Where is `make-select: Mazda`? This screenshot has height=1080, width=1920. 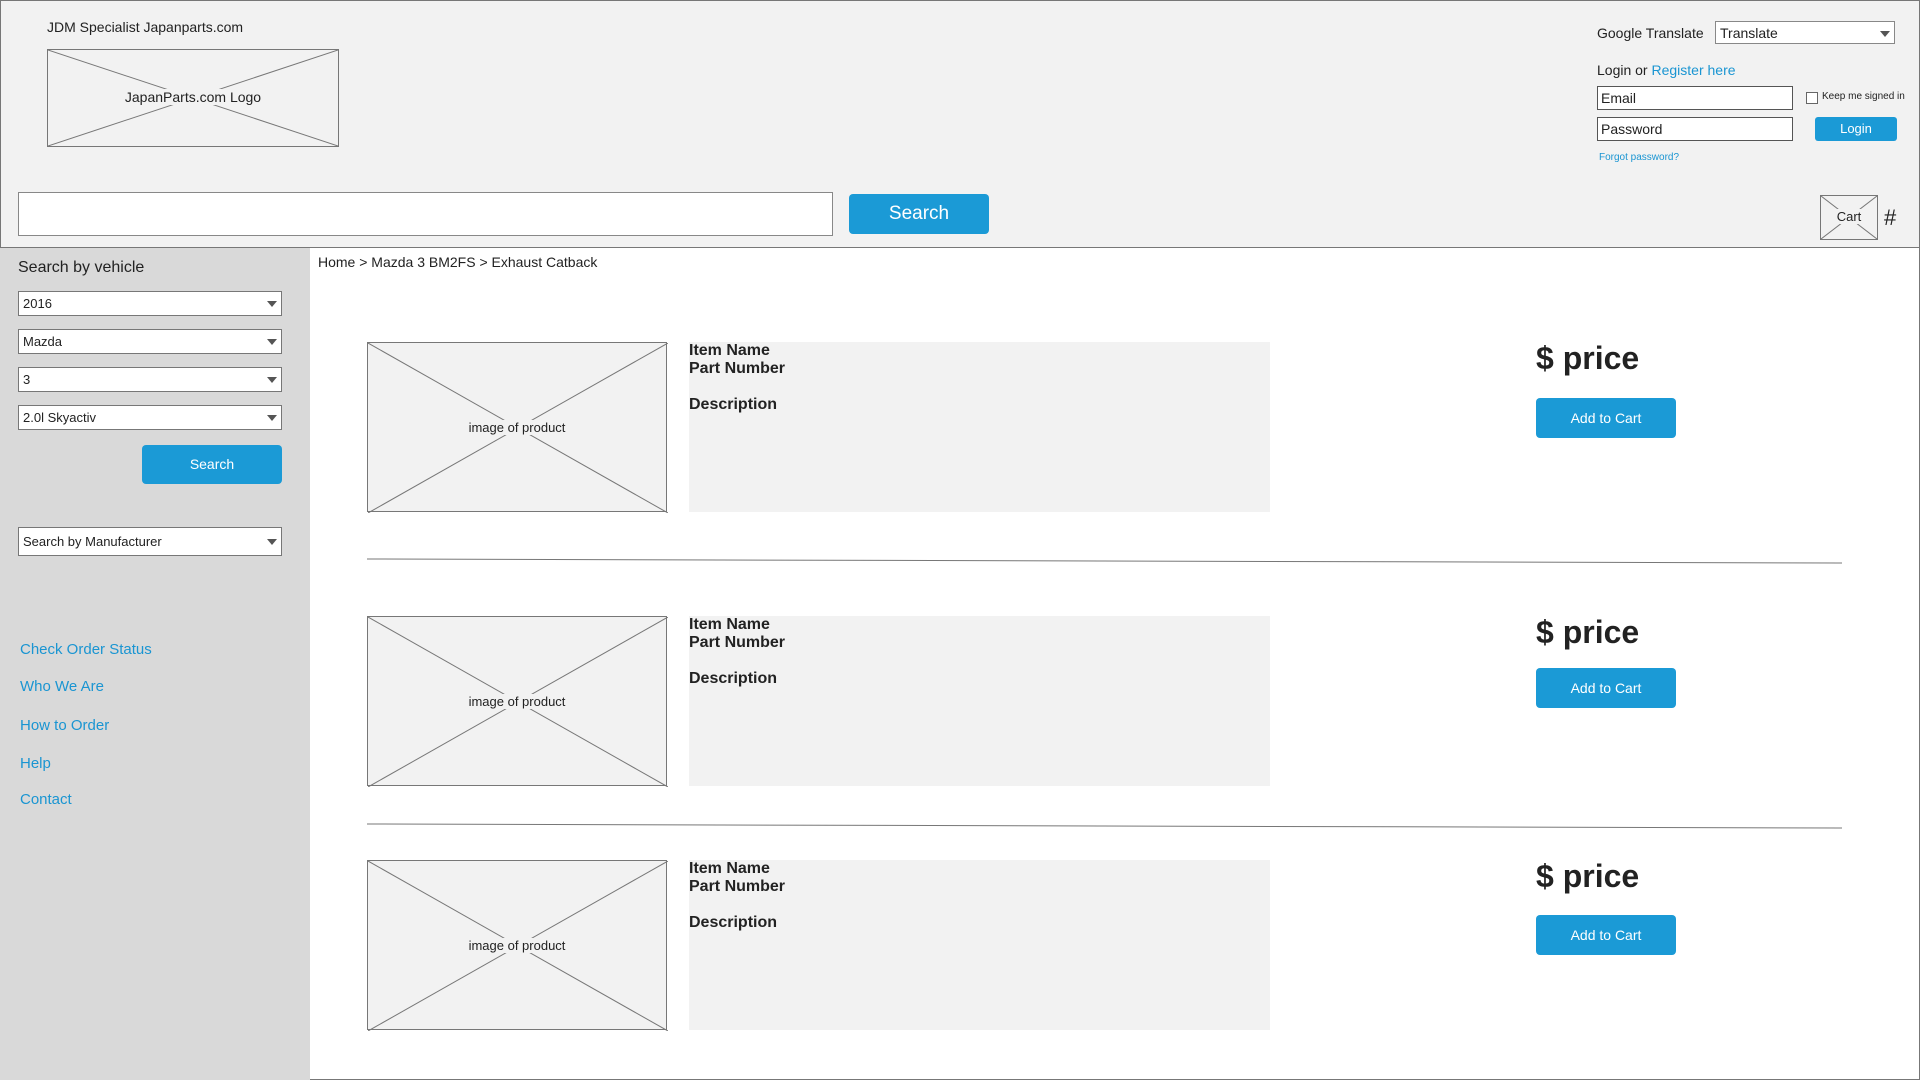
make-select: Mazda is located at coordinates (150, 341).